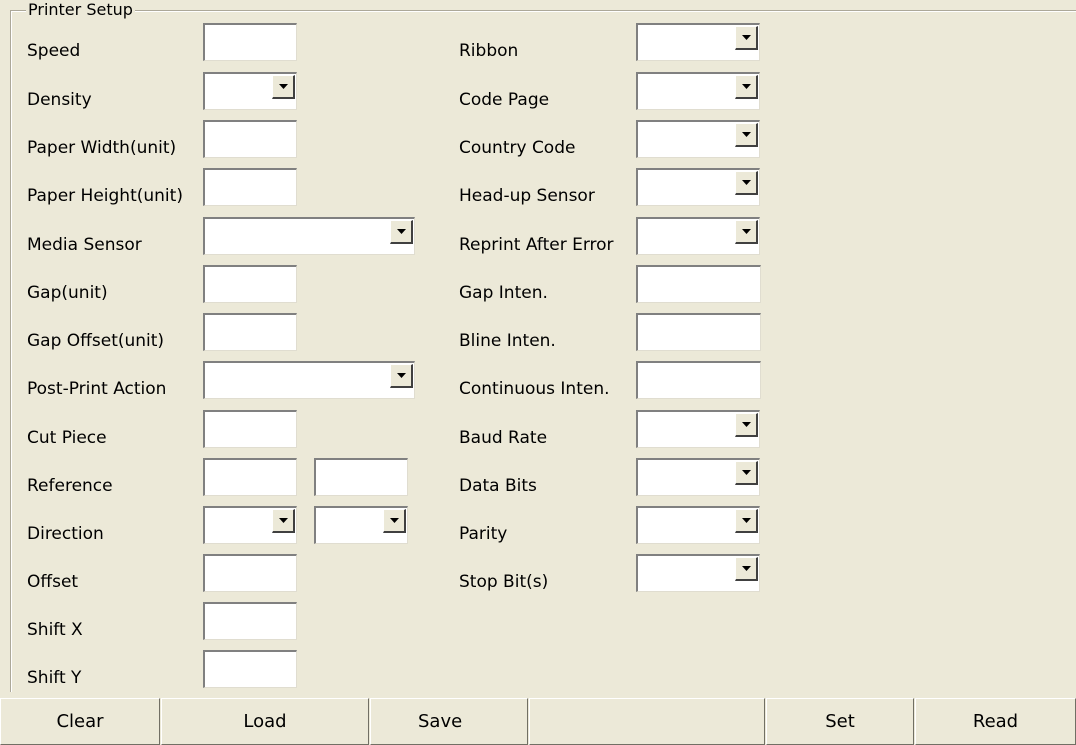  I want to click on direction-1-dropdown, so click(250, 525).